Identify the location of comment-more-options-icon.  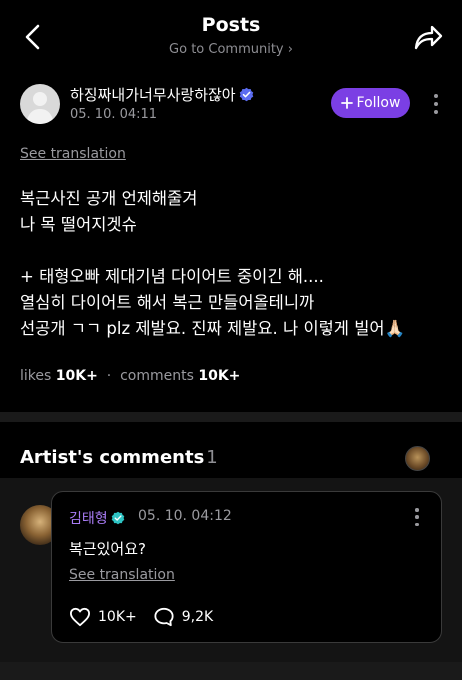
(417, 517).